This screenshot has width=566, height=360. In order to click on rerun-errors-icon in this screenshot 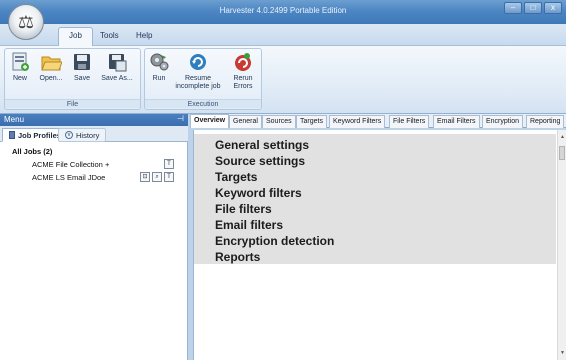, I will do `click(243, 62)`.